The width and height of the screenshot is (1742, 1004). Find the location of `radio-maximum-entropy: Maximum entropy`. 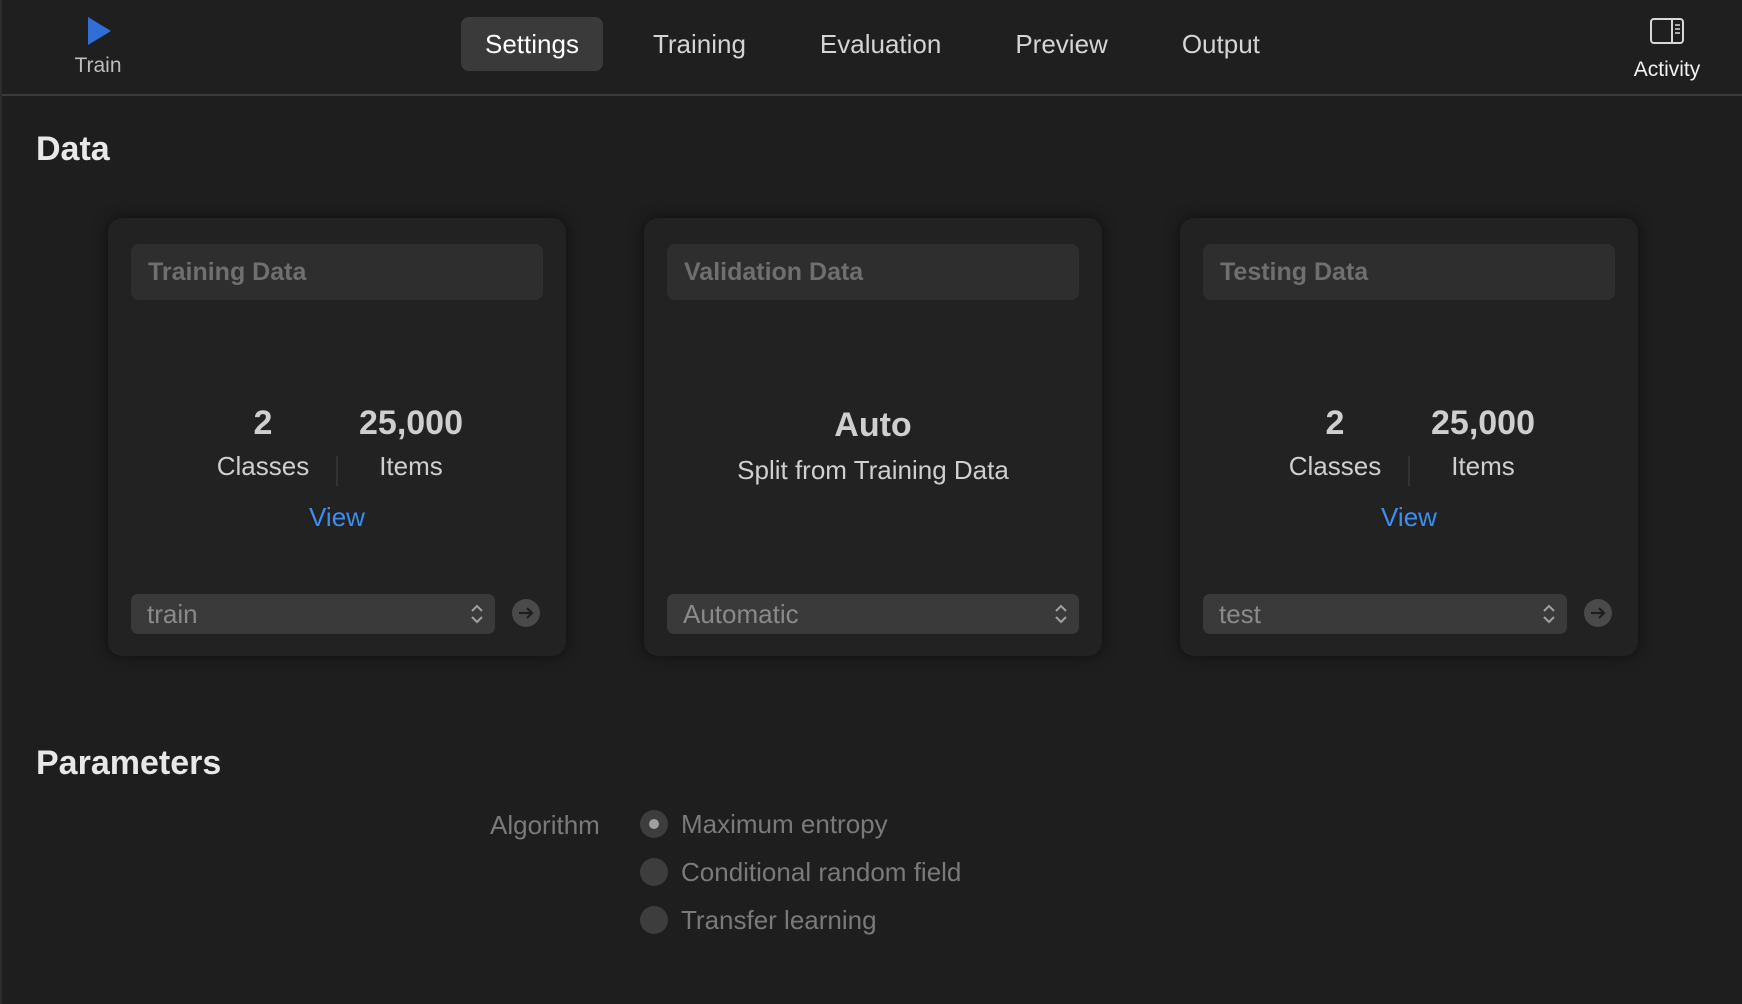

radio-maximum-entropy: Maximum entropy is located at coordinates (764, 824).